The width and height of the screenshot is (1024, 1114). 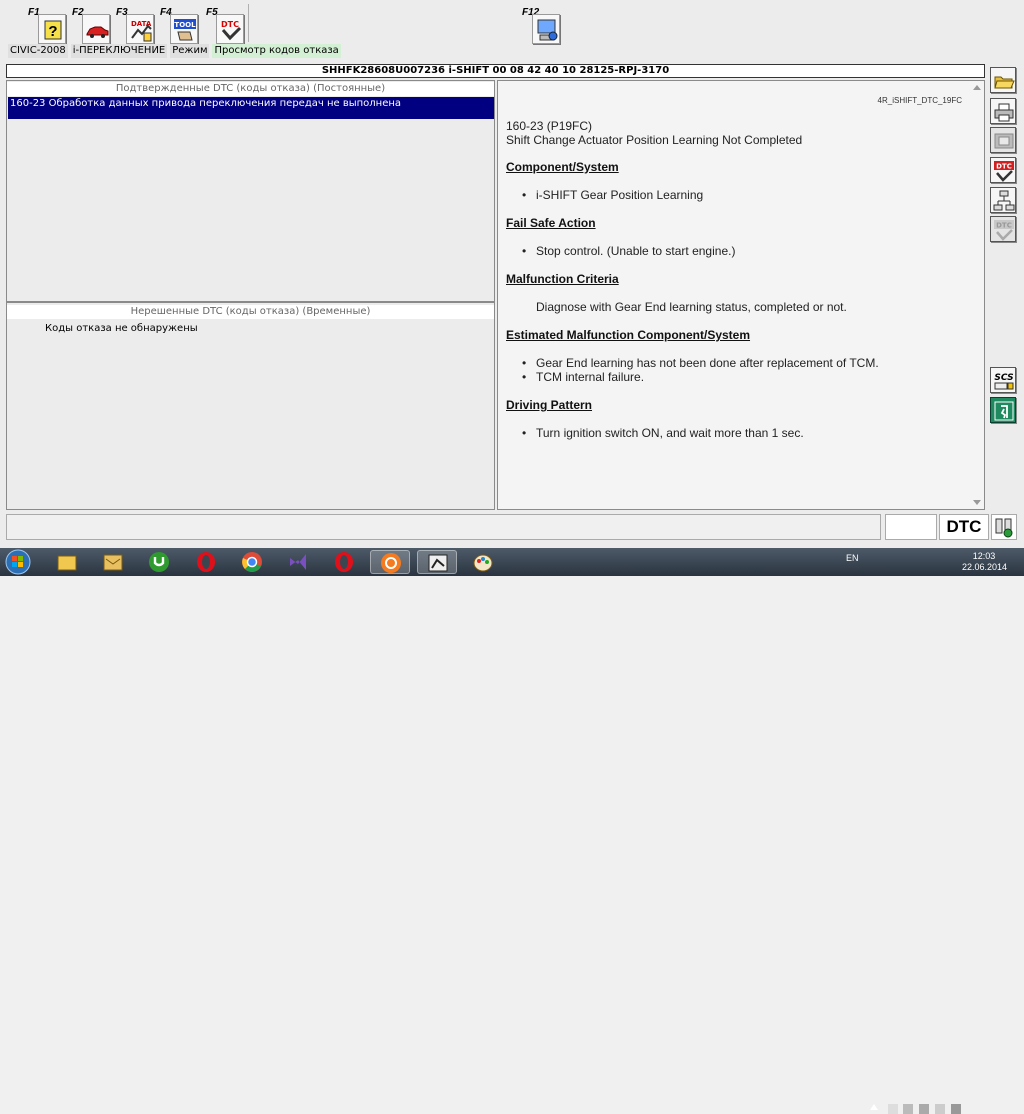 I want to click on taskbar-utorrent, so click(x=159, y=562).